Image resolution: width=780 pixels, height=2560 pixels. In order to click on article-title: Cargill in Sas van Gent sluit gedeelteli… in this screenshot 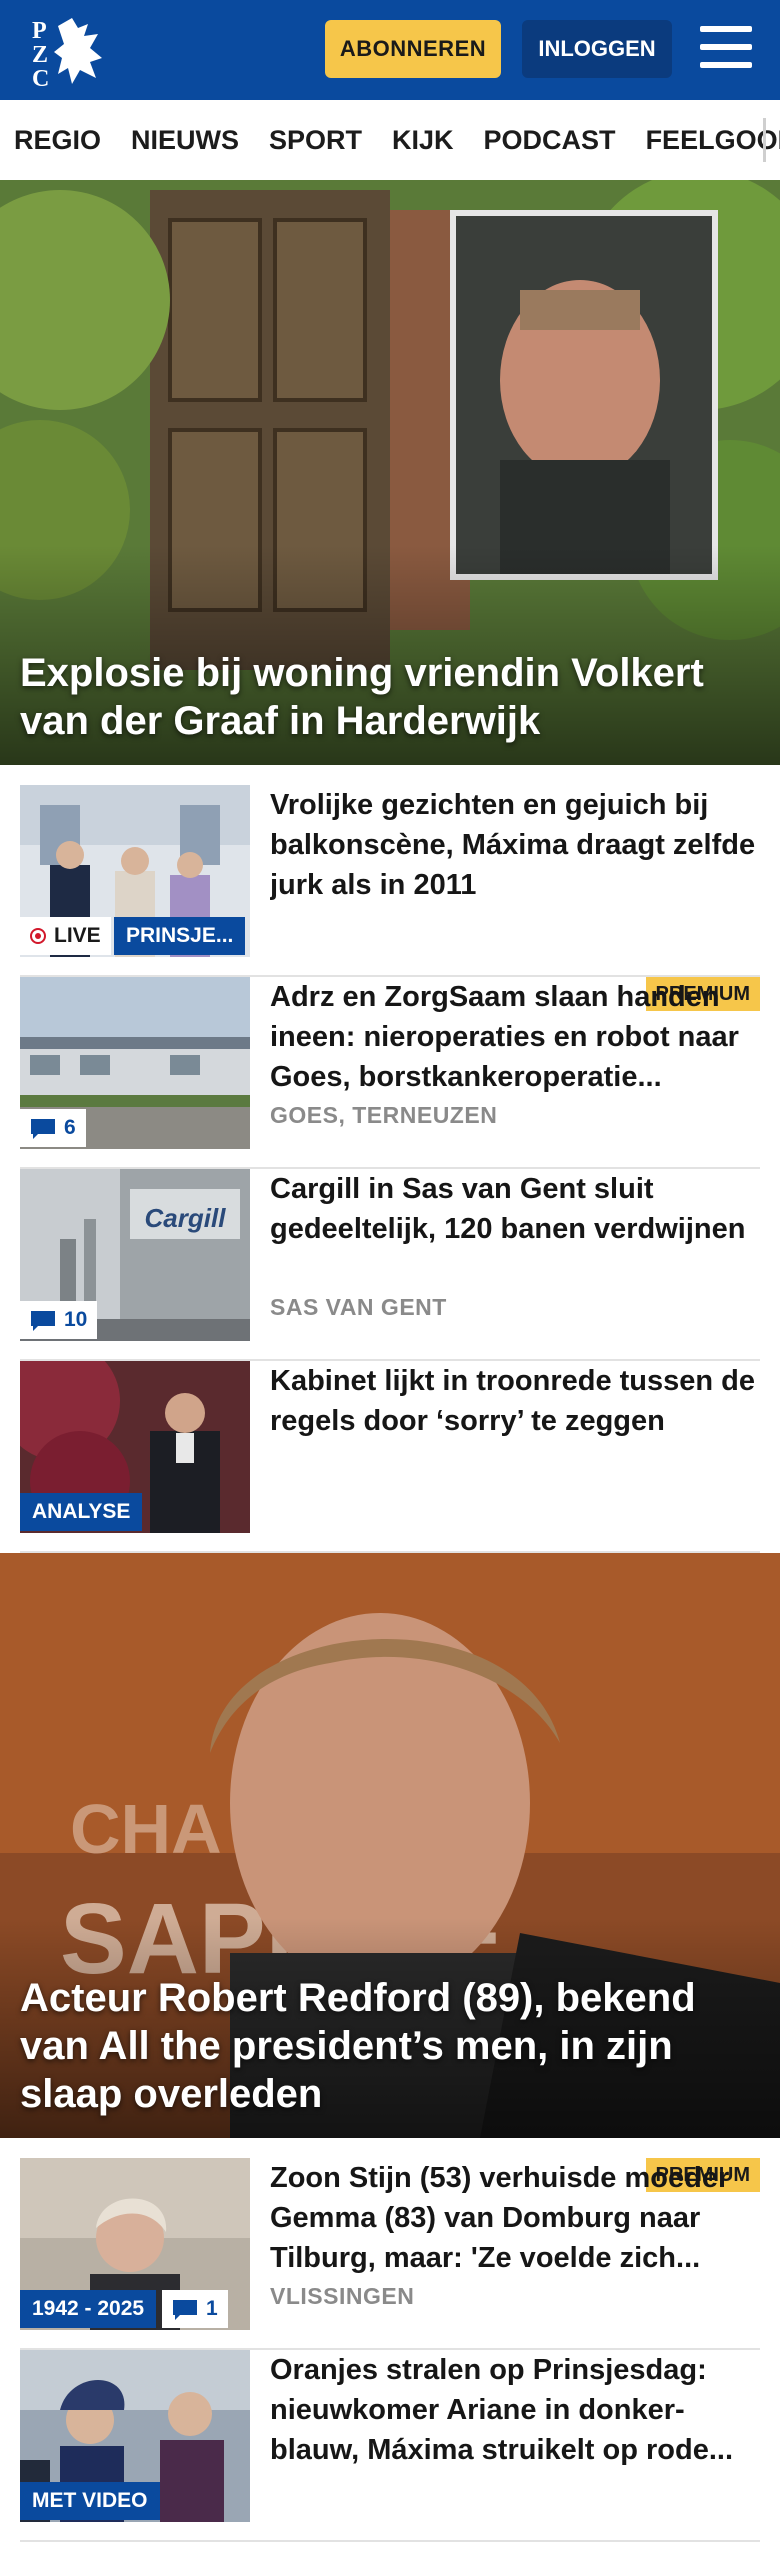, I will do `click(515, 1229)`.